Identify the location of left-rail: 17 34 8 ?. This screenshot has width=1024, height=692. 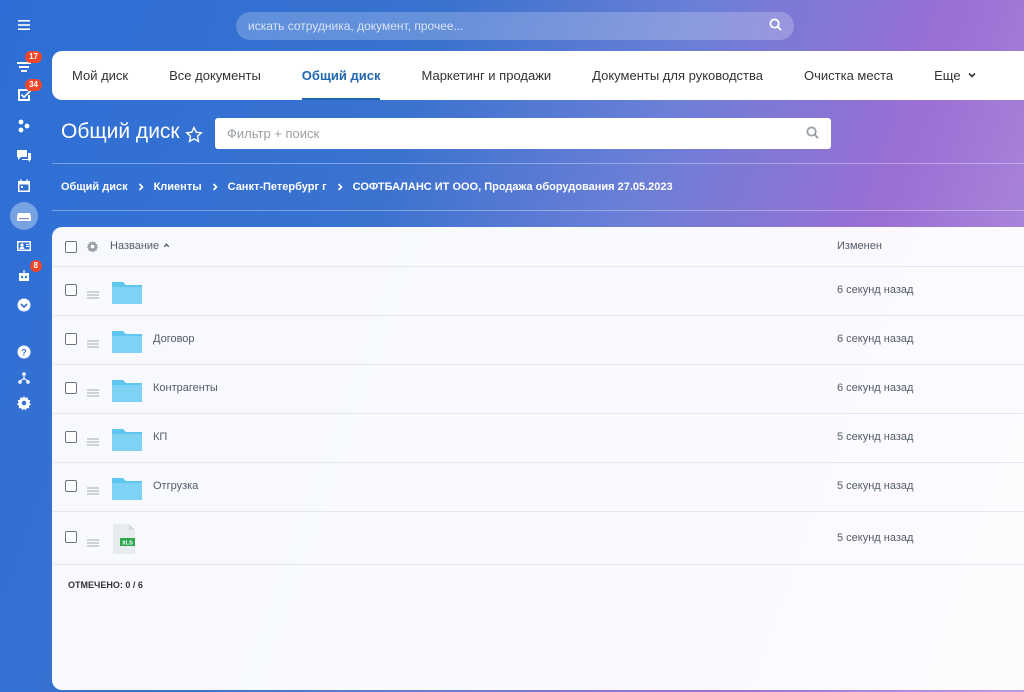
(24, 346).